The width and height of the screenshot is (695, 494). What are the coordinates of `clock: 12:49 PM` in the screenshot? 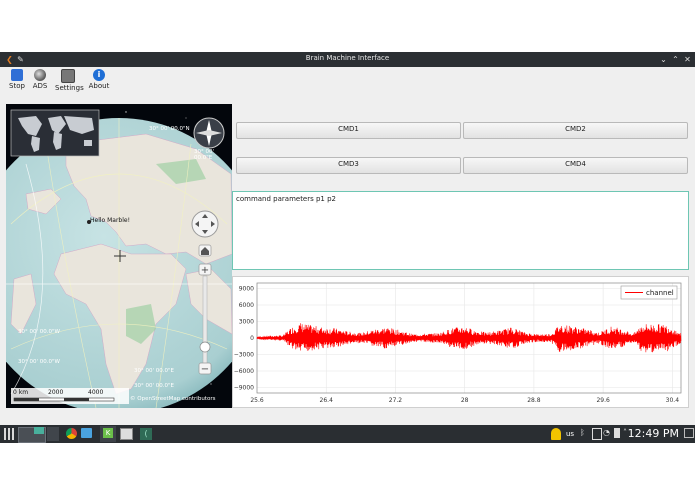 It's located at (653, 433).